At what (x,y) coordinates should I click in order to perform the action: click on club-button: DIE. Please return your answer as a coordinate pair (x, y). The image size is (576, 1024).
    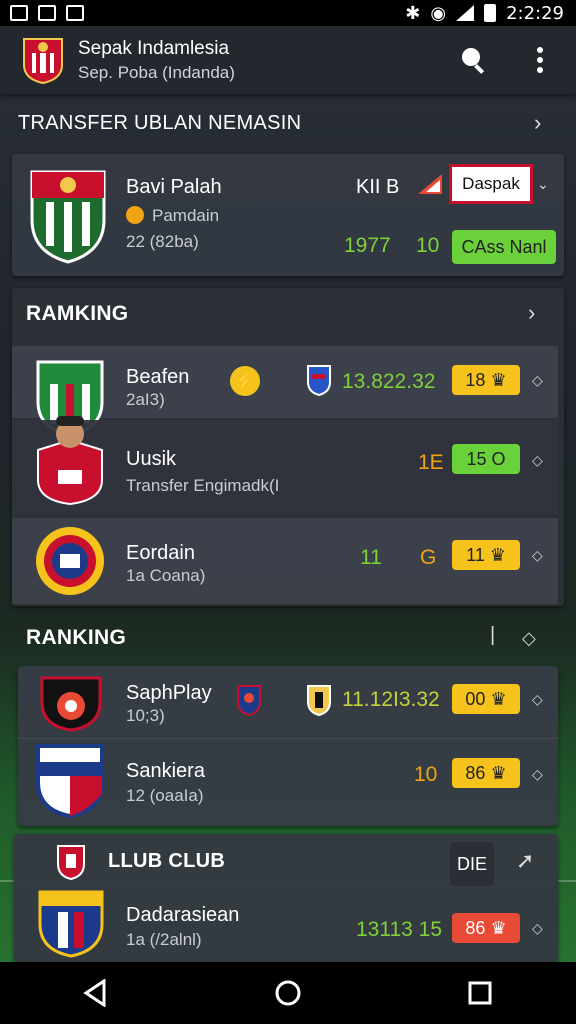
    Looking at the image, I should click on (472, 864).